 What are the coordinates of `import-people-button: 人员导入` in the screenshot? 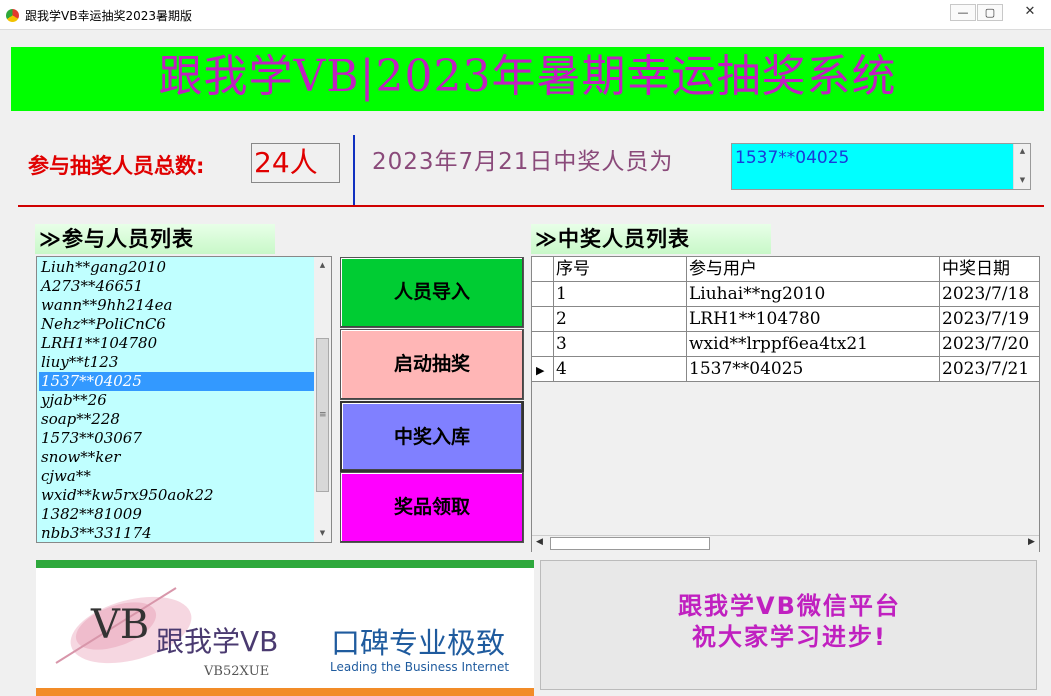 It's located at (432, 292).